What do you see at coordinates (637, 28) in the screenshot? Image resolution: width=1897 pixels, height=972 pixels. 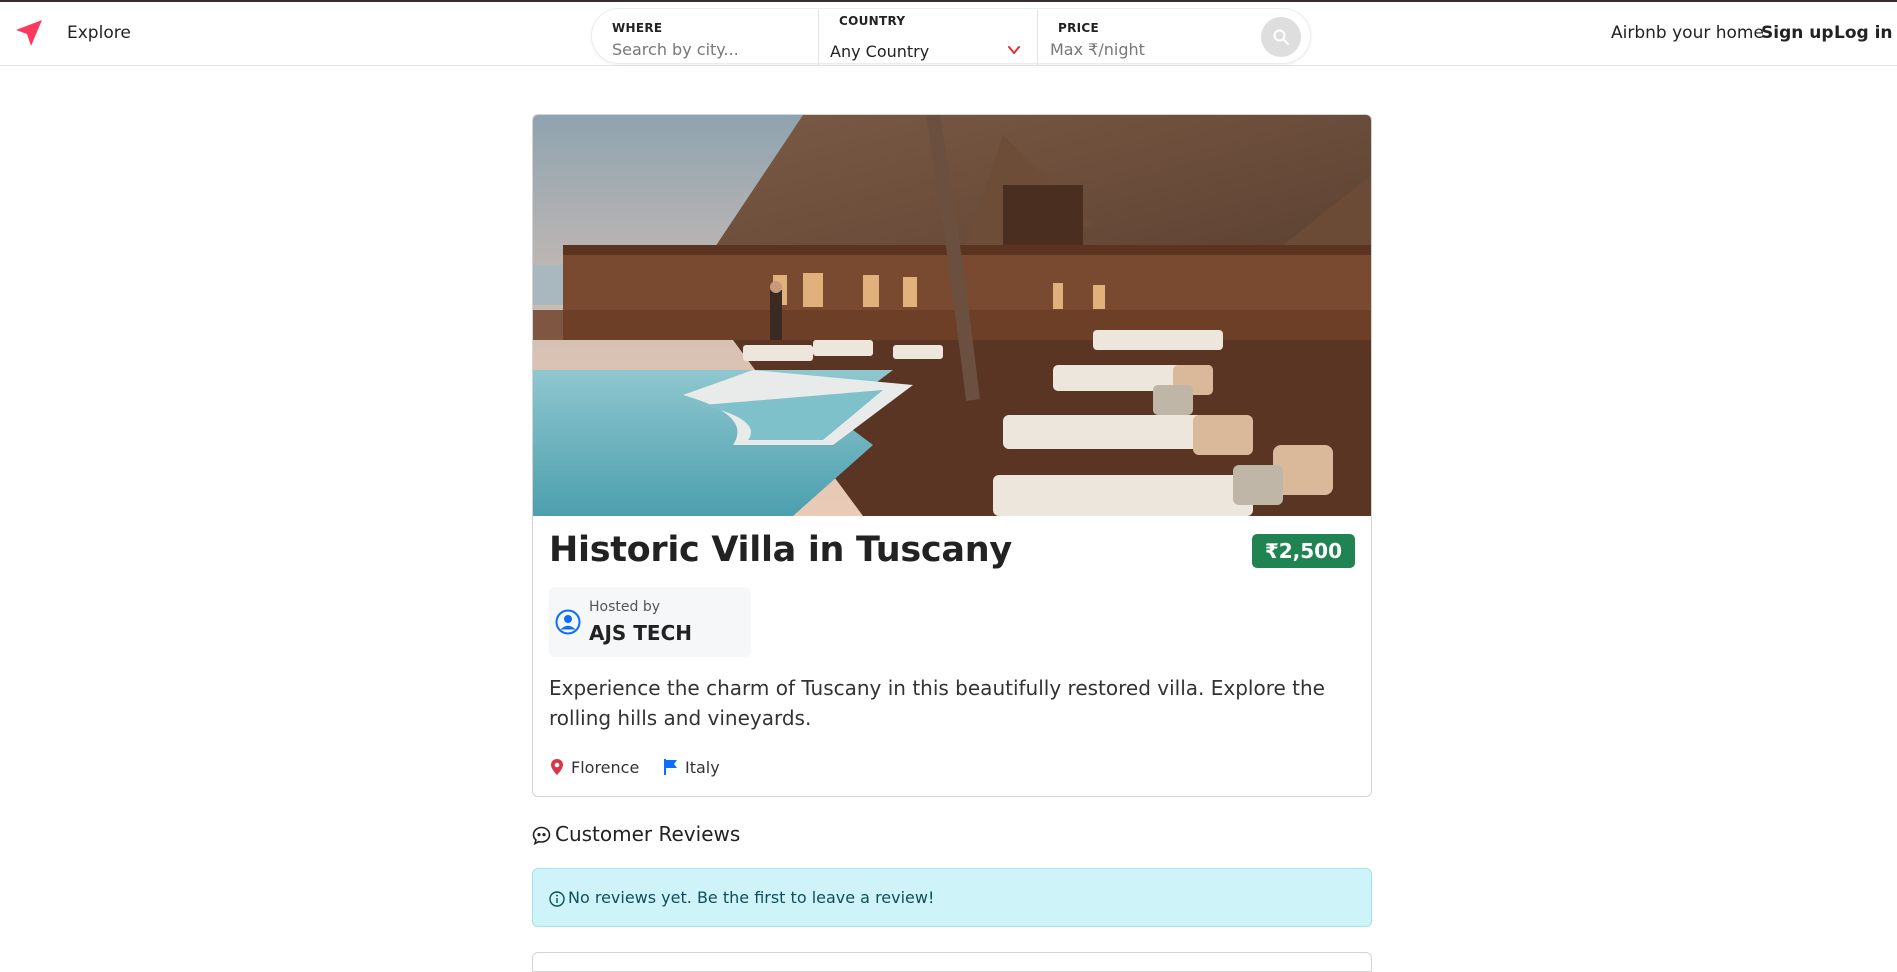 I see `where-label: WHERE` at bounding box center [637, 28].